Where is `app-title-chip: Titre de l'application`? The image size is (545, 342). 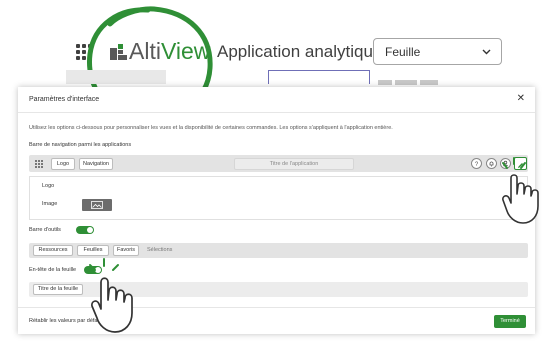
app-title-chip: Titre de l'application is located at coordinates (294, 164).